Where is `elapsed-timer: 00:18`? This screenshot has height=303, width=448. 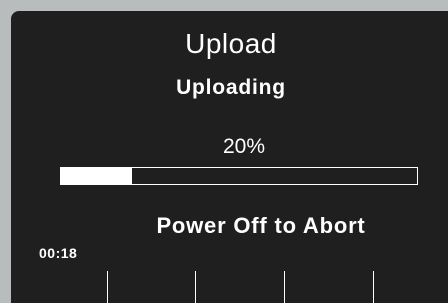 elapsed-timer: 00:18 is located at coordinates (58, 253).